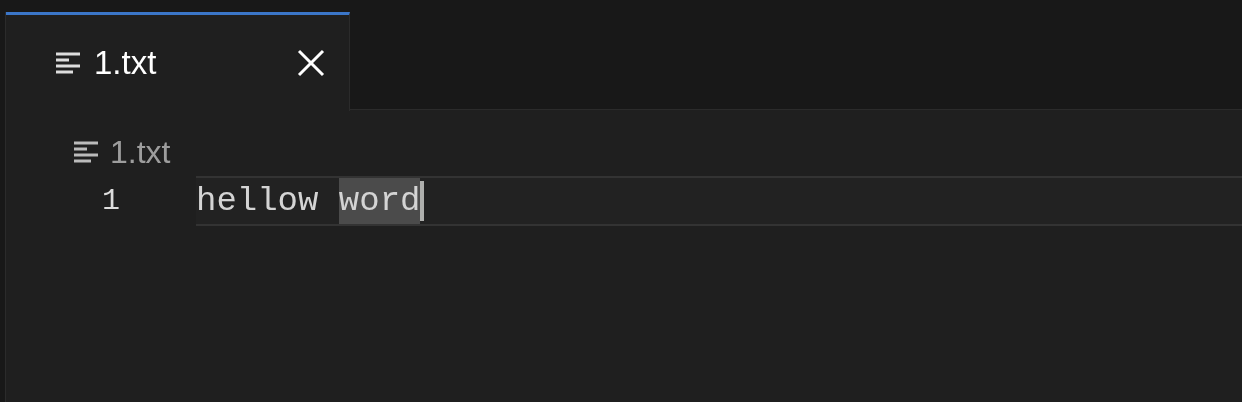  Describe the element at coordinates (258, 201) in the screenshot. I see `code-text: hellow` at that location.